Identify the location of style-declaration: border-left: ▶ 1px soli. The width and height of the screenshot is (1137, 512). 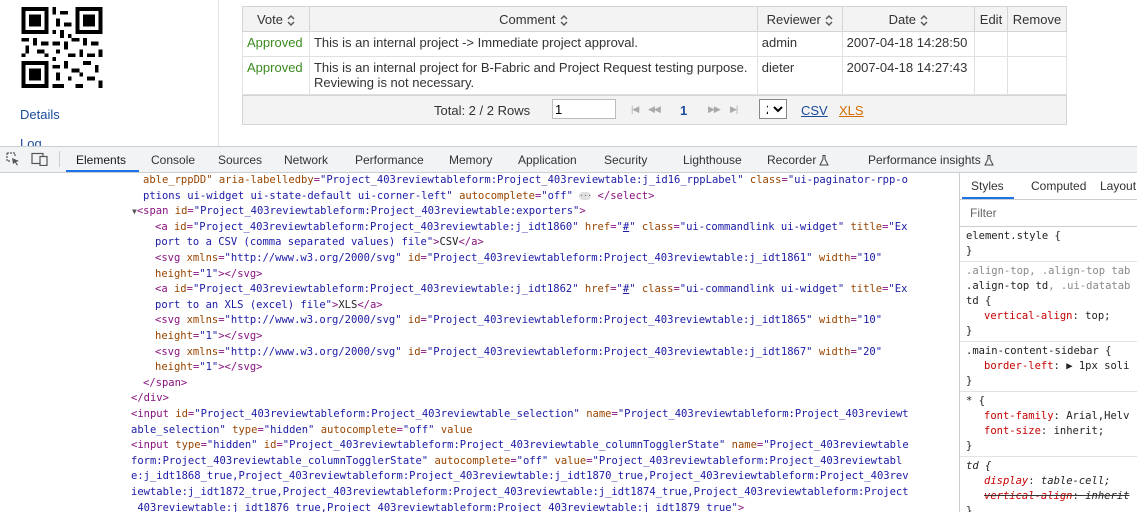
(1056, 366).